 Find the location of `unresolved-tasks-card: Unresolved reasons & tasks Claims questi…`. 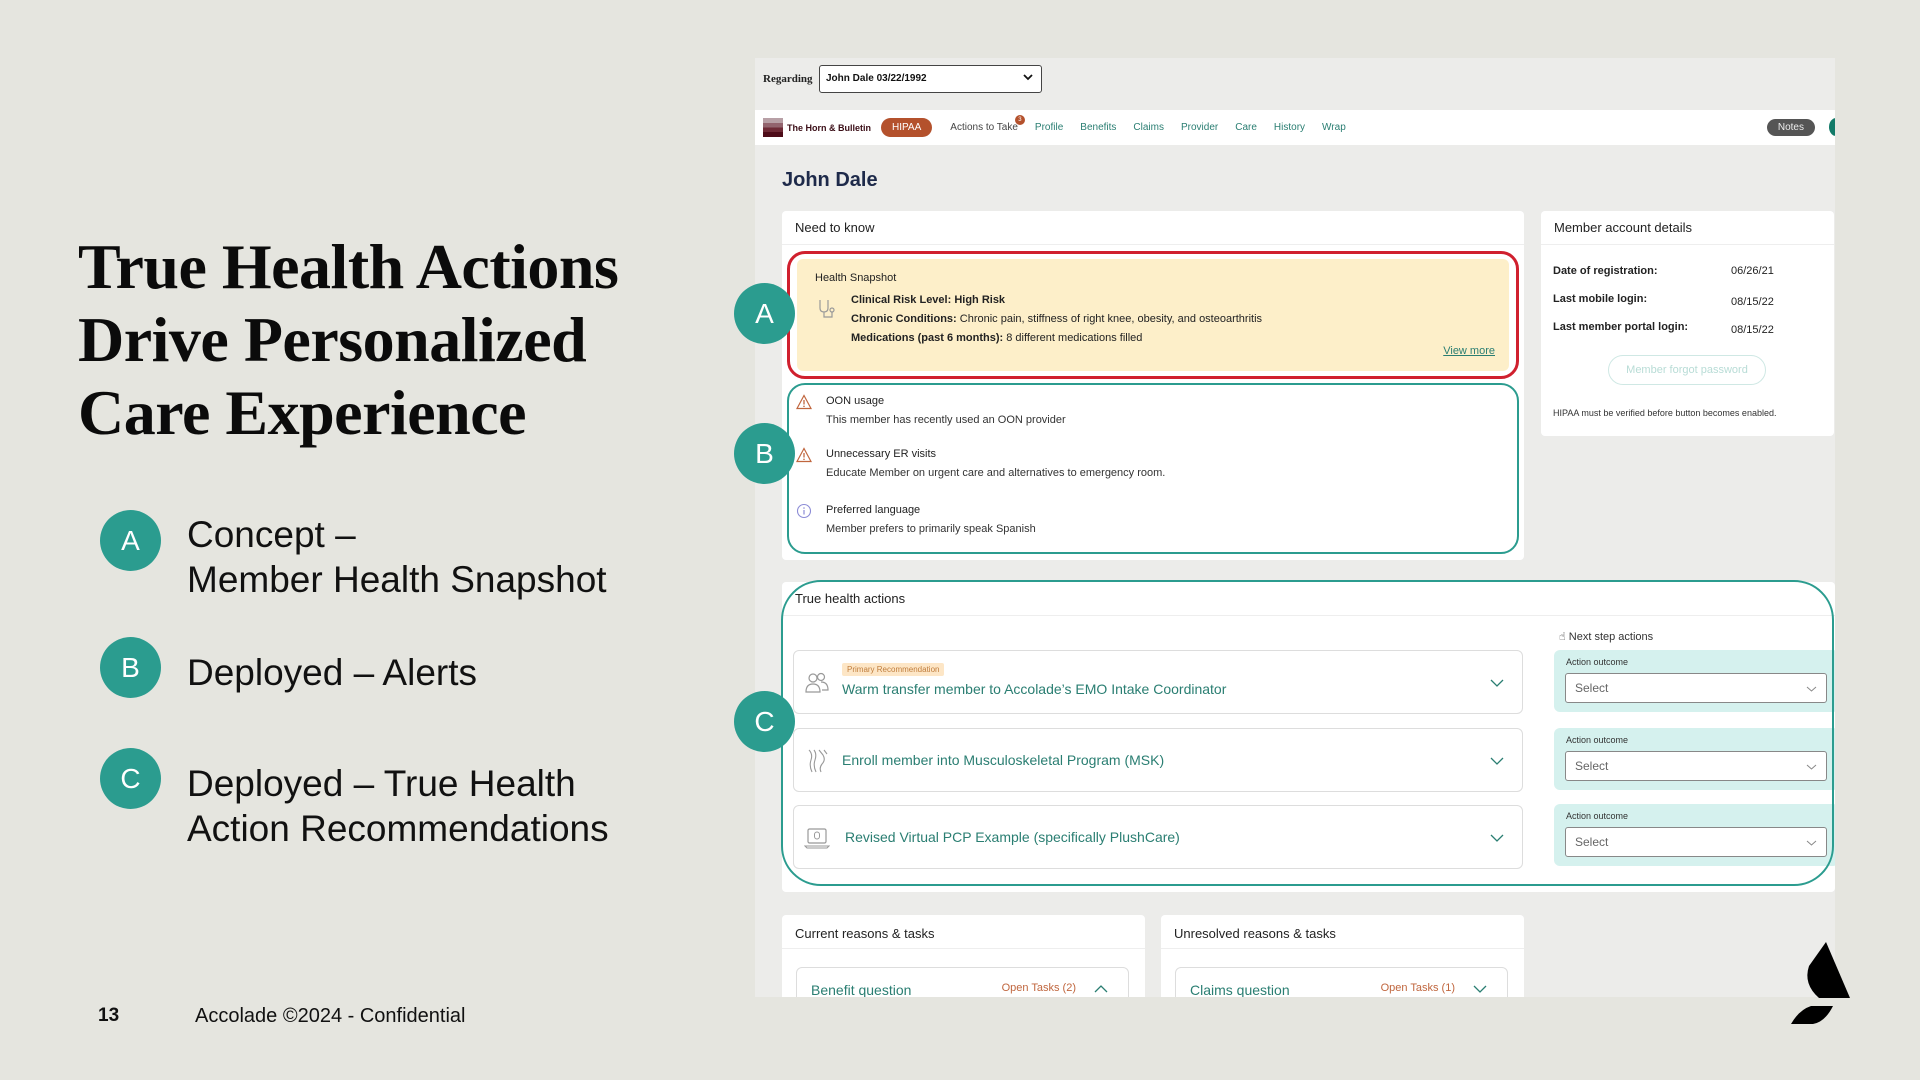

unresolved-tasks-card: Unresolved reasons & tasks Claims questi… is located at coordinates (1342, 956).